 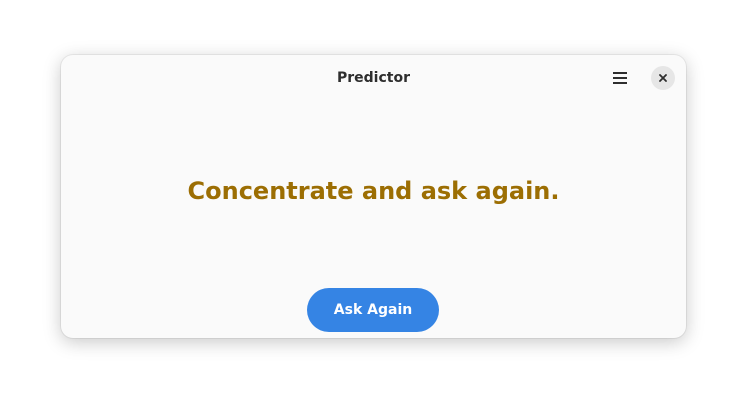 I want to click on main-menu-button, so click(x=620, y=78).